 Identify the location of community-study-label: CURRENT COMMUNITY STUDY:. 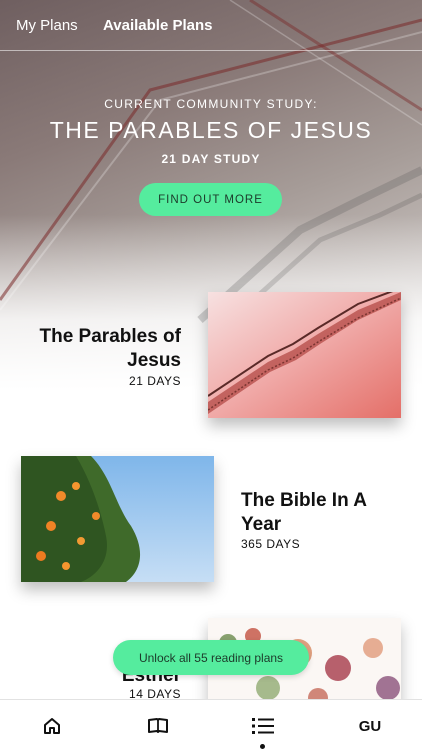
(211, 104).